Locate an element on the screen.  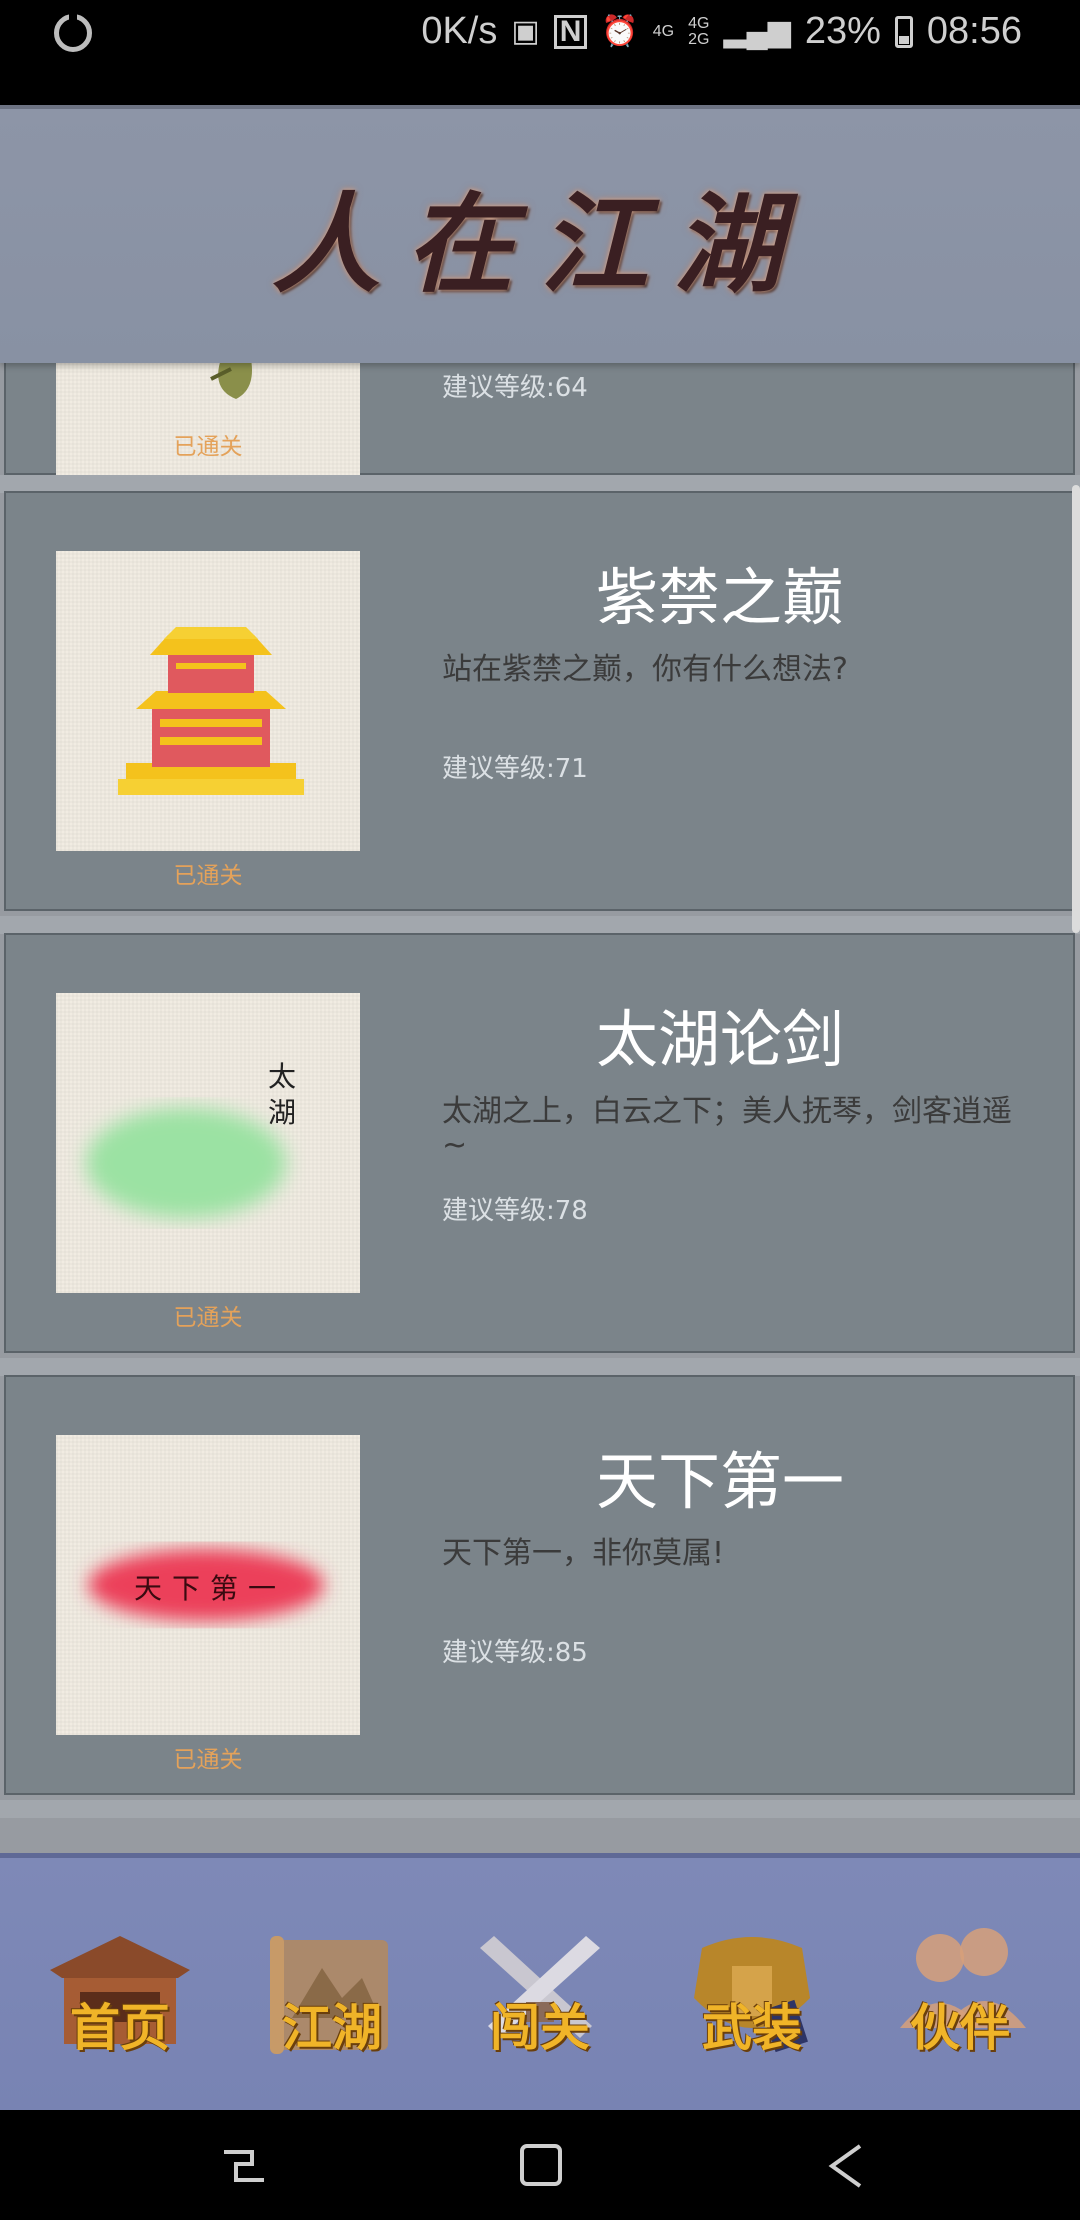
stage-thumbnail: 太湖 is located at coordinates (208, 1143).